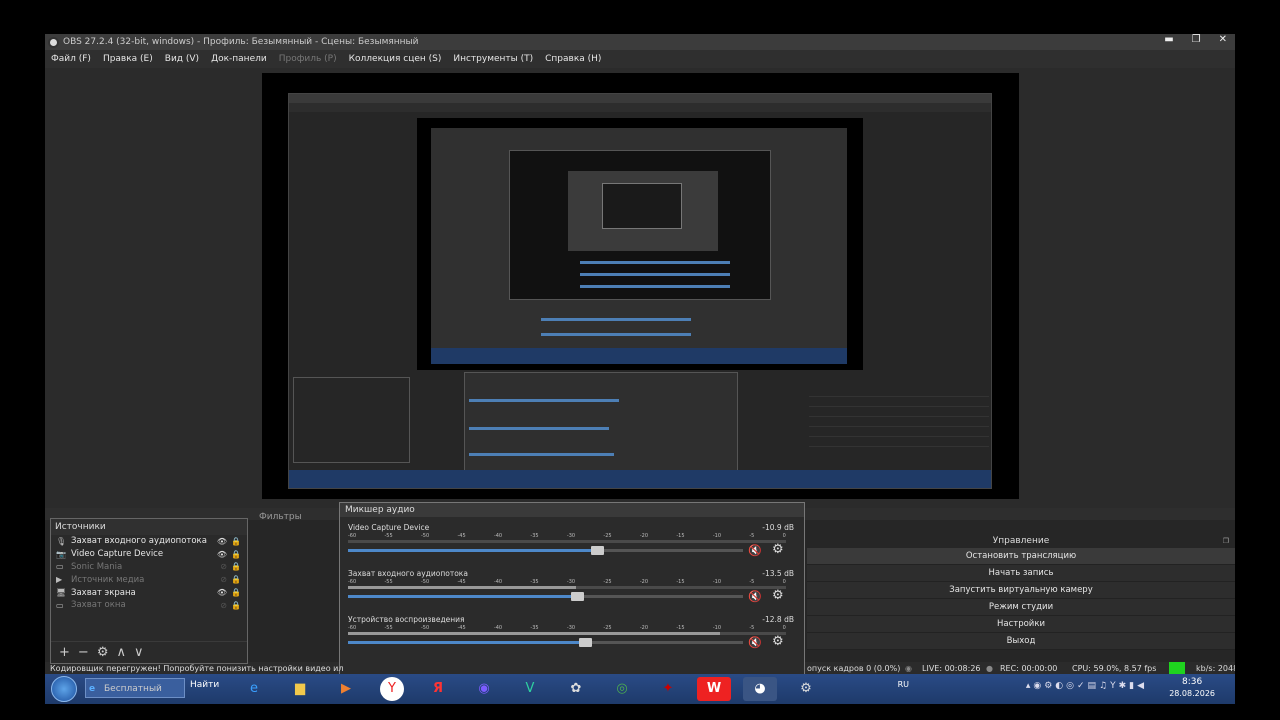 The width and height of the screenshot is (1280, 720). What do you see at coordinates (1168, 39) in the screenshot?
I see `minimize-button: ▬` at bounding box center [1168, 39].